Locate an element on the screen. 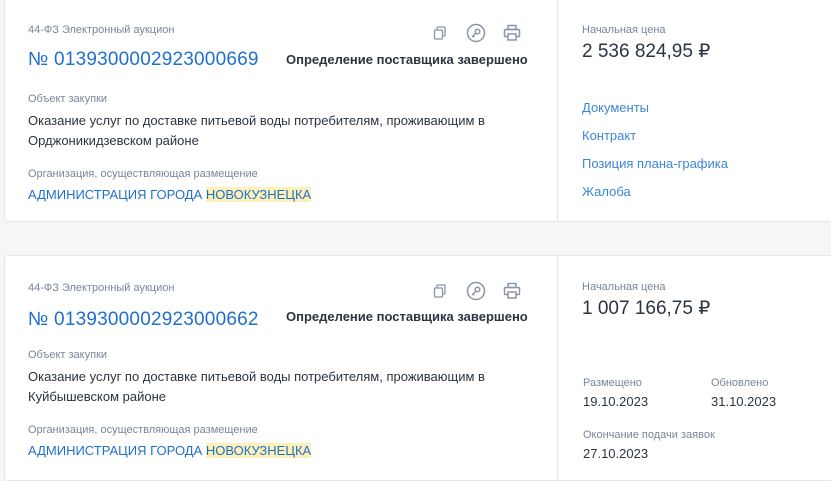 This screenshot has height=481, width=831. placed-label: Размещено is located at coordinates (612, 383).